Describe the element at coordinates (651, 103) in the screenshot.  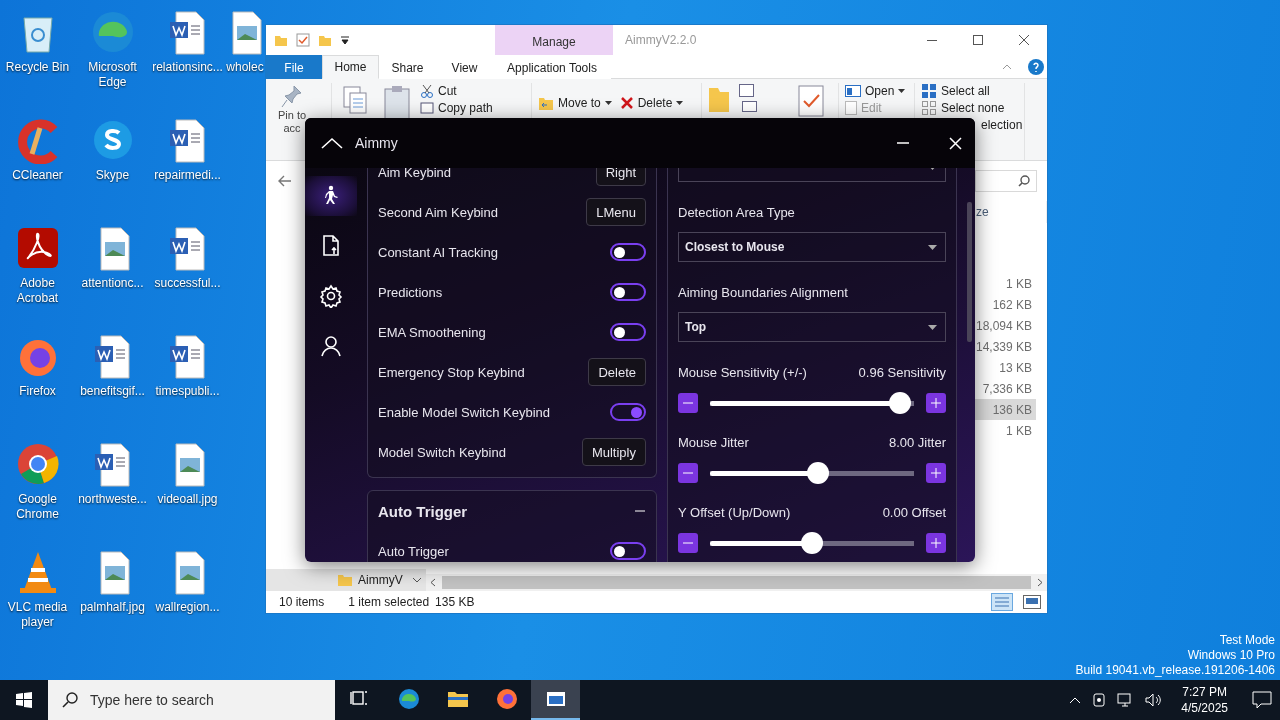
I see `delete-button: Delete` at that location.